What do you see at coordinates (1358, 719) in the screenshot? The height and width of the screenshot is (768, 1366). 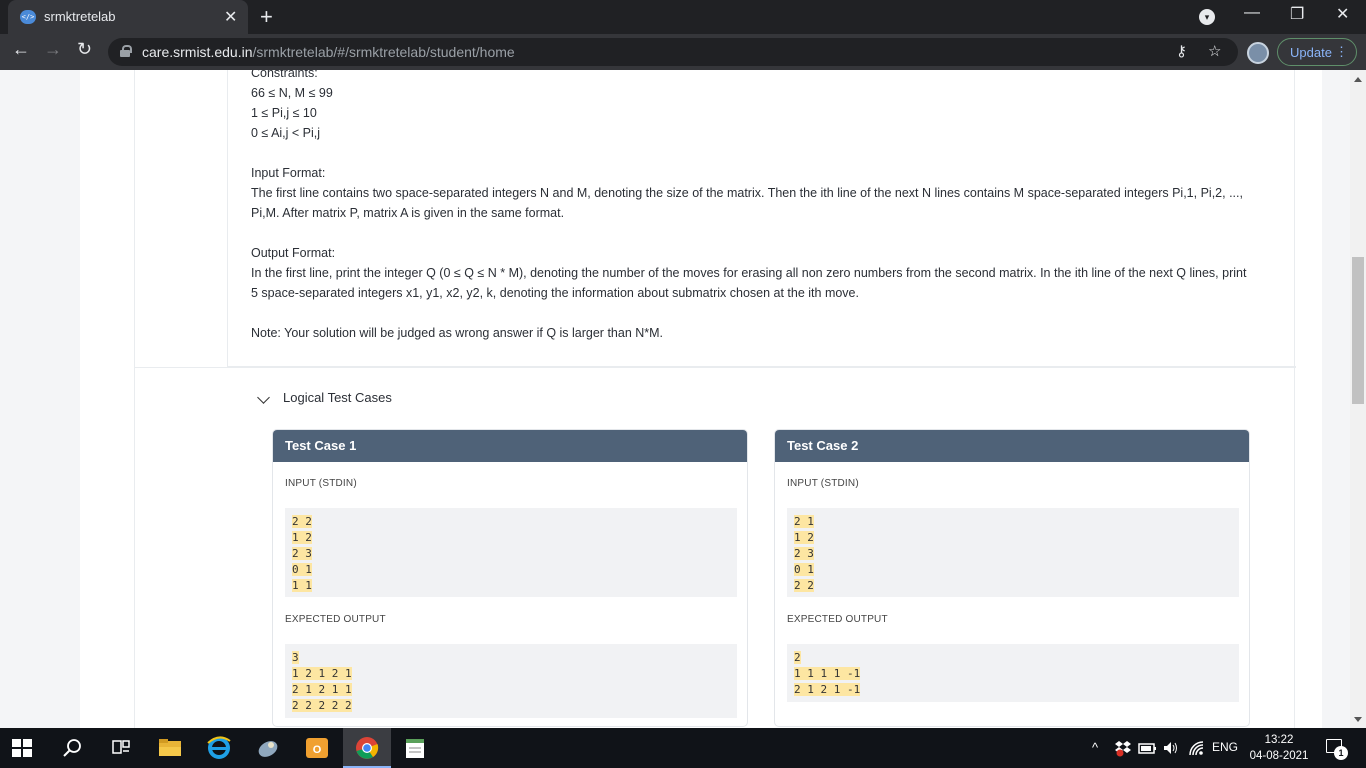 I see `scroll-down-arrow-icon` at bounding box center [1358, 719].